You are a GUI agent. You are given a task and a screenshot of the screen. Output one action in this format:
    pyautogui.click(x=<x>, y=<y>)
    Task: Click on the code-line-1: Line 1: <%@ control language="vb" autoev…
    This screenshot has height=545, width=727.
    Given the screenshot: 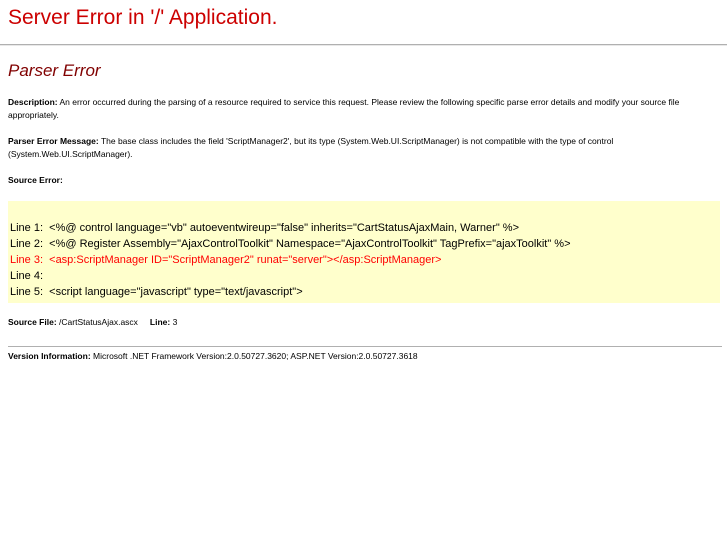 What is the action you would take?
    pyautogui.click(x=264, y=228)
    